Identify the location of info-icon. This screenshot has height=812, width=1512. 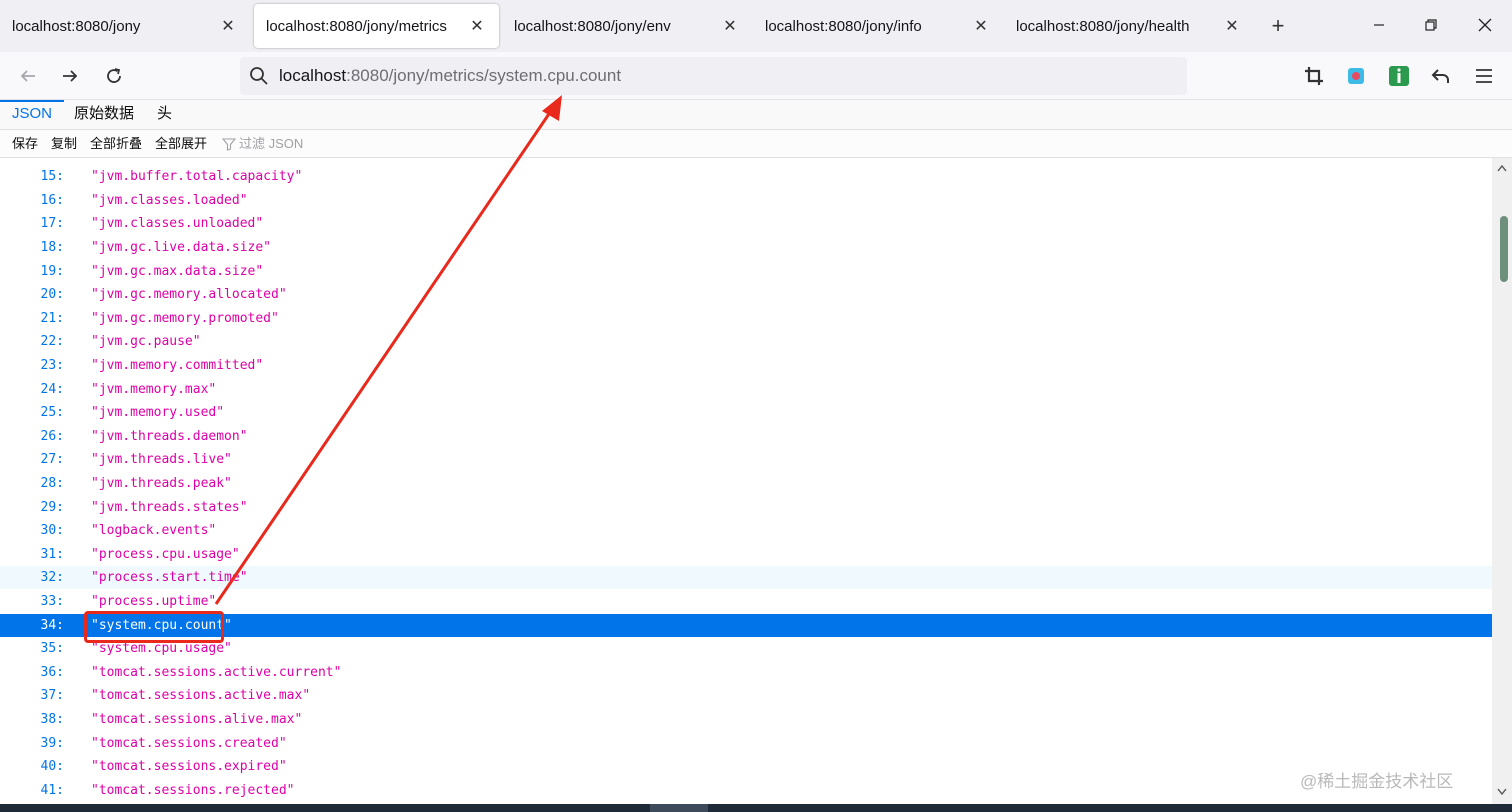
(1399, 76).